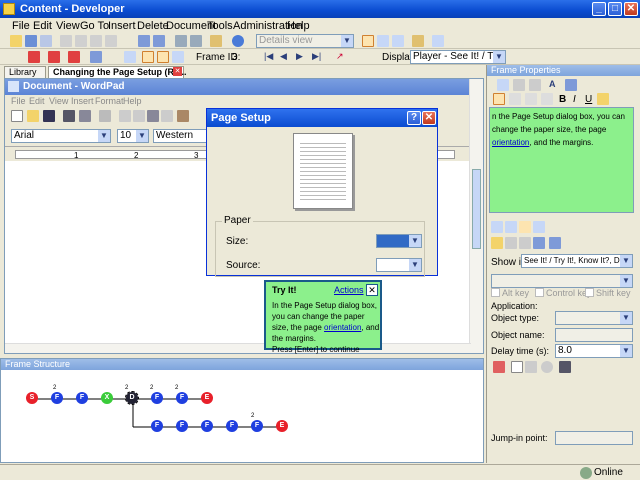  I want to click on prev-frame-icon: ◀, so click(286, 57).